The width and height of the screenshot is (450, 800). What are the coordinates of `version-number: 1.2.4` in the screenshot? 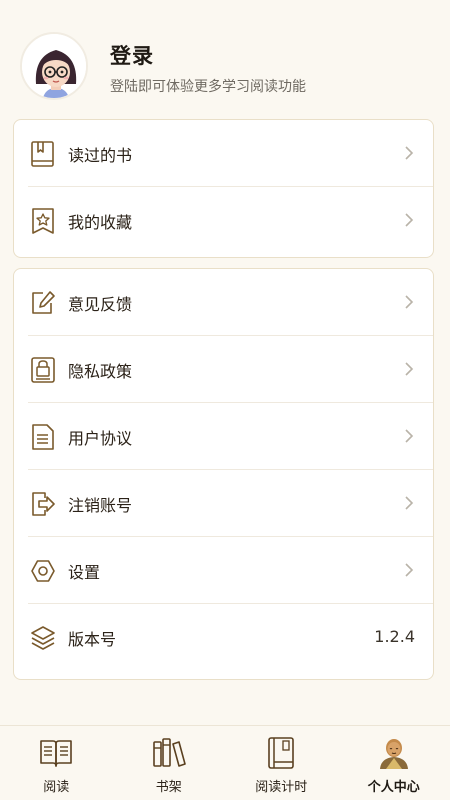 It's located at (394, 636).